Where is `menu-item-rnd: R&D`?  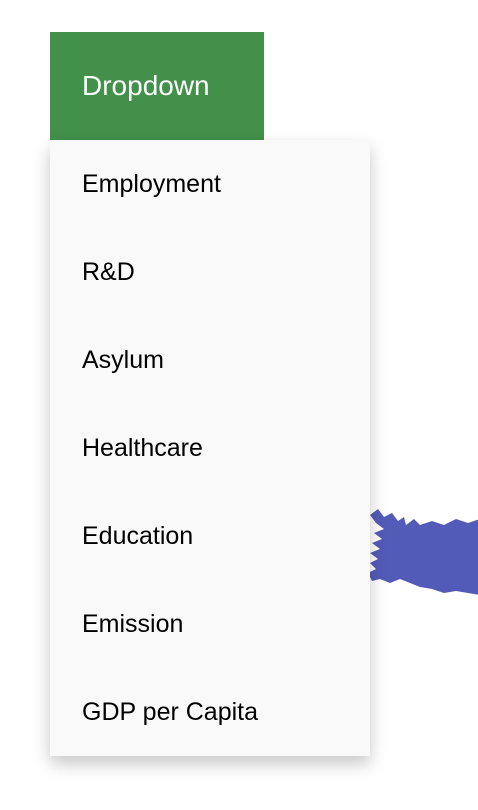
menu-item-rnd: R&D is located at coordinates (210, 272).